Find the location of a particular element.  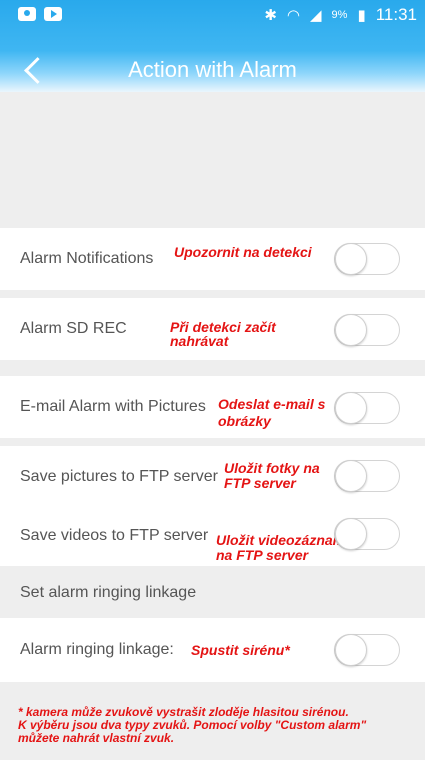

save-pictures-ftp-toggle is located at coordinates (367, 476).